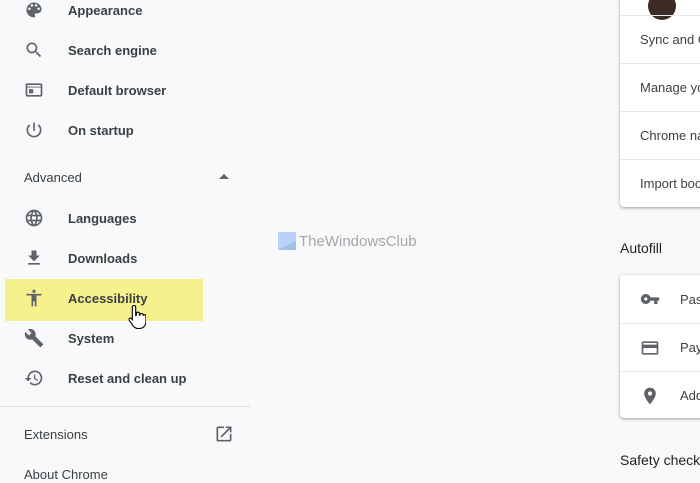 This screenshot has height=483, width=700. What do you see at coordinates (224, 434) in the screenshot?
I see `open-in-new-icon` at bounding box center [224, 434].